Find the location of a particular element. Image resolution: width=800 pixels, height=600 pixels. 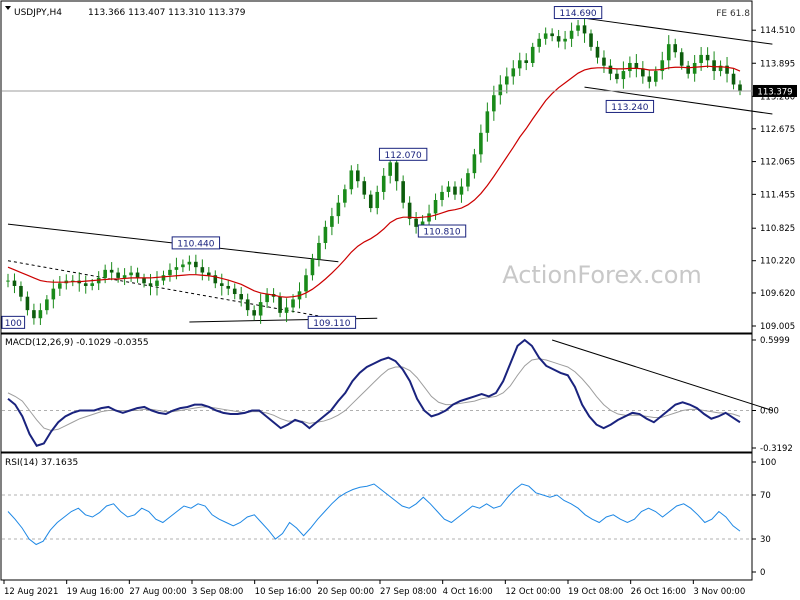

macd-axis-label: 0.5999 is located at coordinates (775, 341).